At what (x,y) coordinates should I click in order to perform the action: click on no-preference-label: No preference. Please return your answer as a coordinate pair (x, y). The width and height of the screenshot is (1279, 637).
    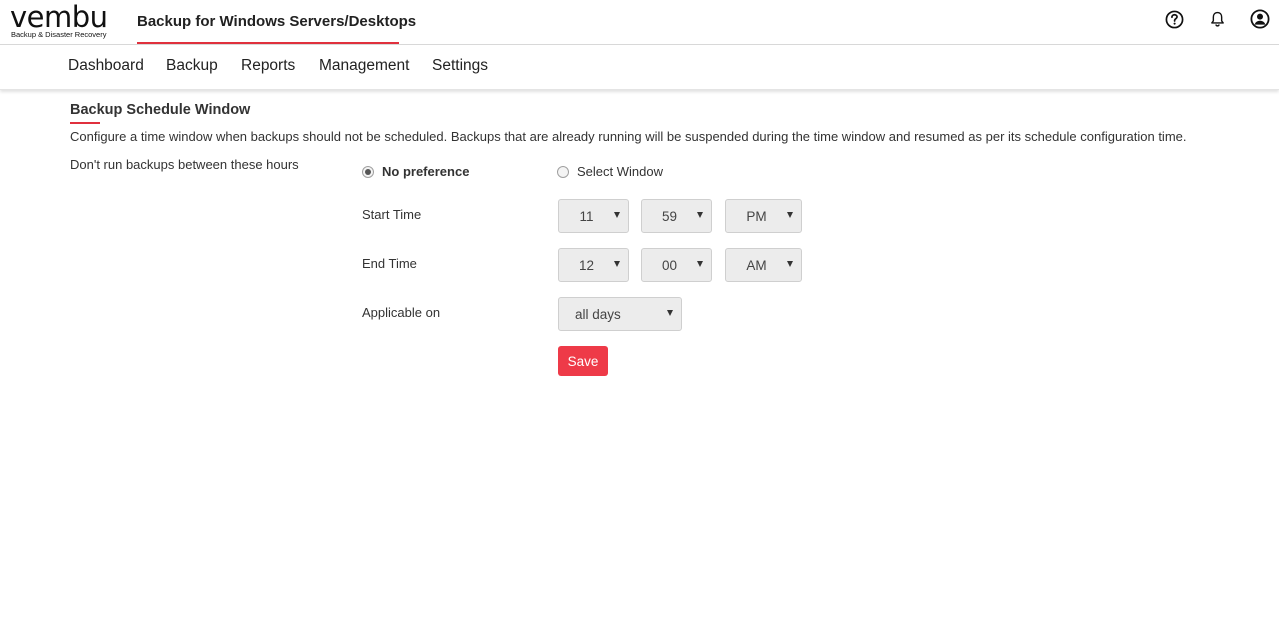
    Looking at the image, I should click on (426, 171).